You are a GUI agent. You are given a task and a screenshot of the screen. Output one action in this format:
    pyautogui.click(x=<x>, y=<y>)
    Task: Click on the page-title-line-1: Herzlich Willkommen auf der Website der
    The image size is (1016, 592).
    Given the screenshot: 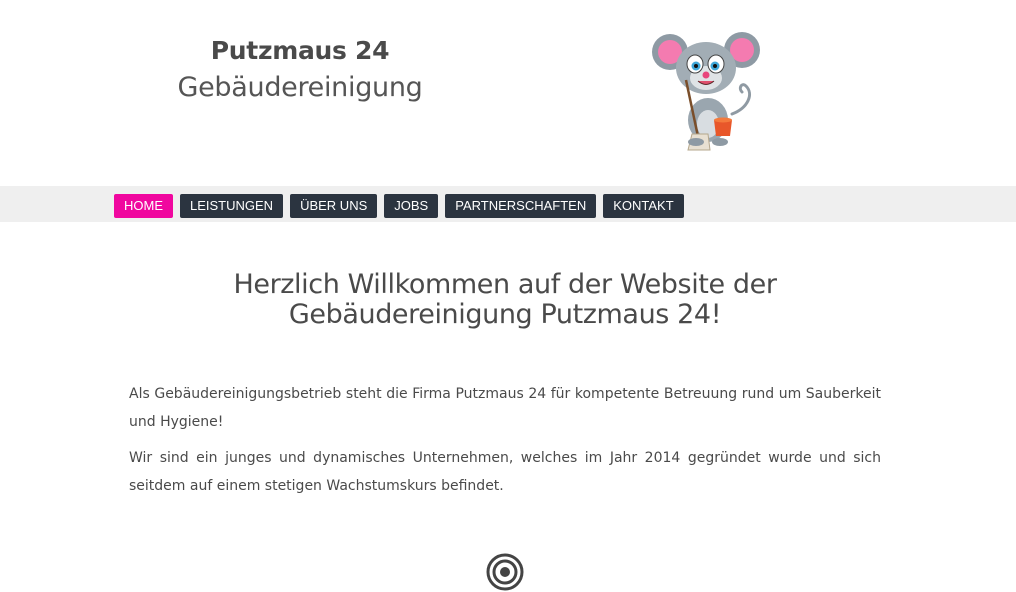 What is the action you would take?
    pyautogui.click(x=505, y=284)
    